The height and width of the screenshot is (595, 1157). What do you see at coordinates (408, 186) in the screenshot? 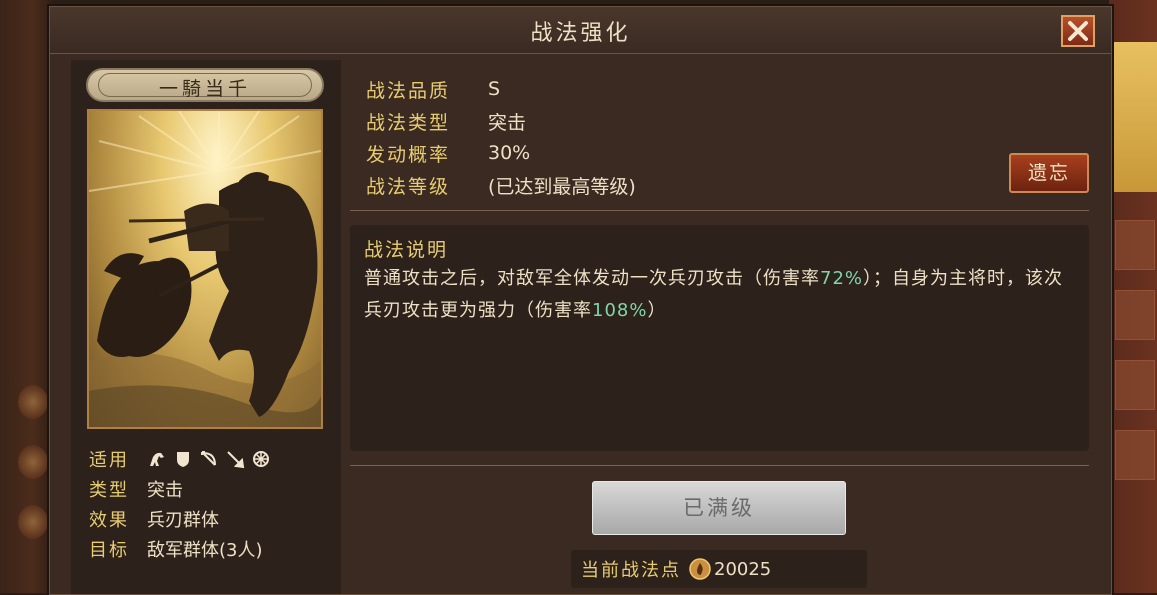
I see `skill-level-label: 战法等级` at bounding box center [408, 186].